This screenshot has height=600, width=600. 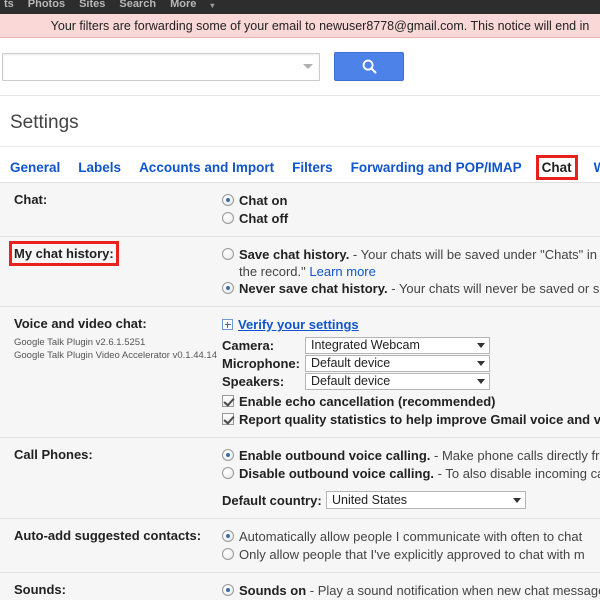 What do you see at coordinates (312, 167) in the screenshot?
I see `tab-filters: Filters` at bounding box center [312, 167].